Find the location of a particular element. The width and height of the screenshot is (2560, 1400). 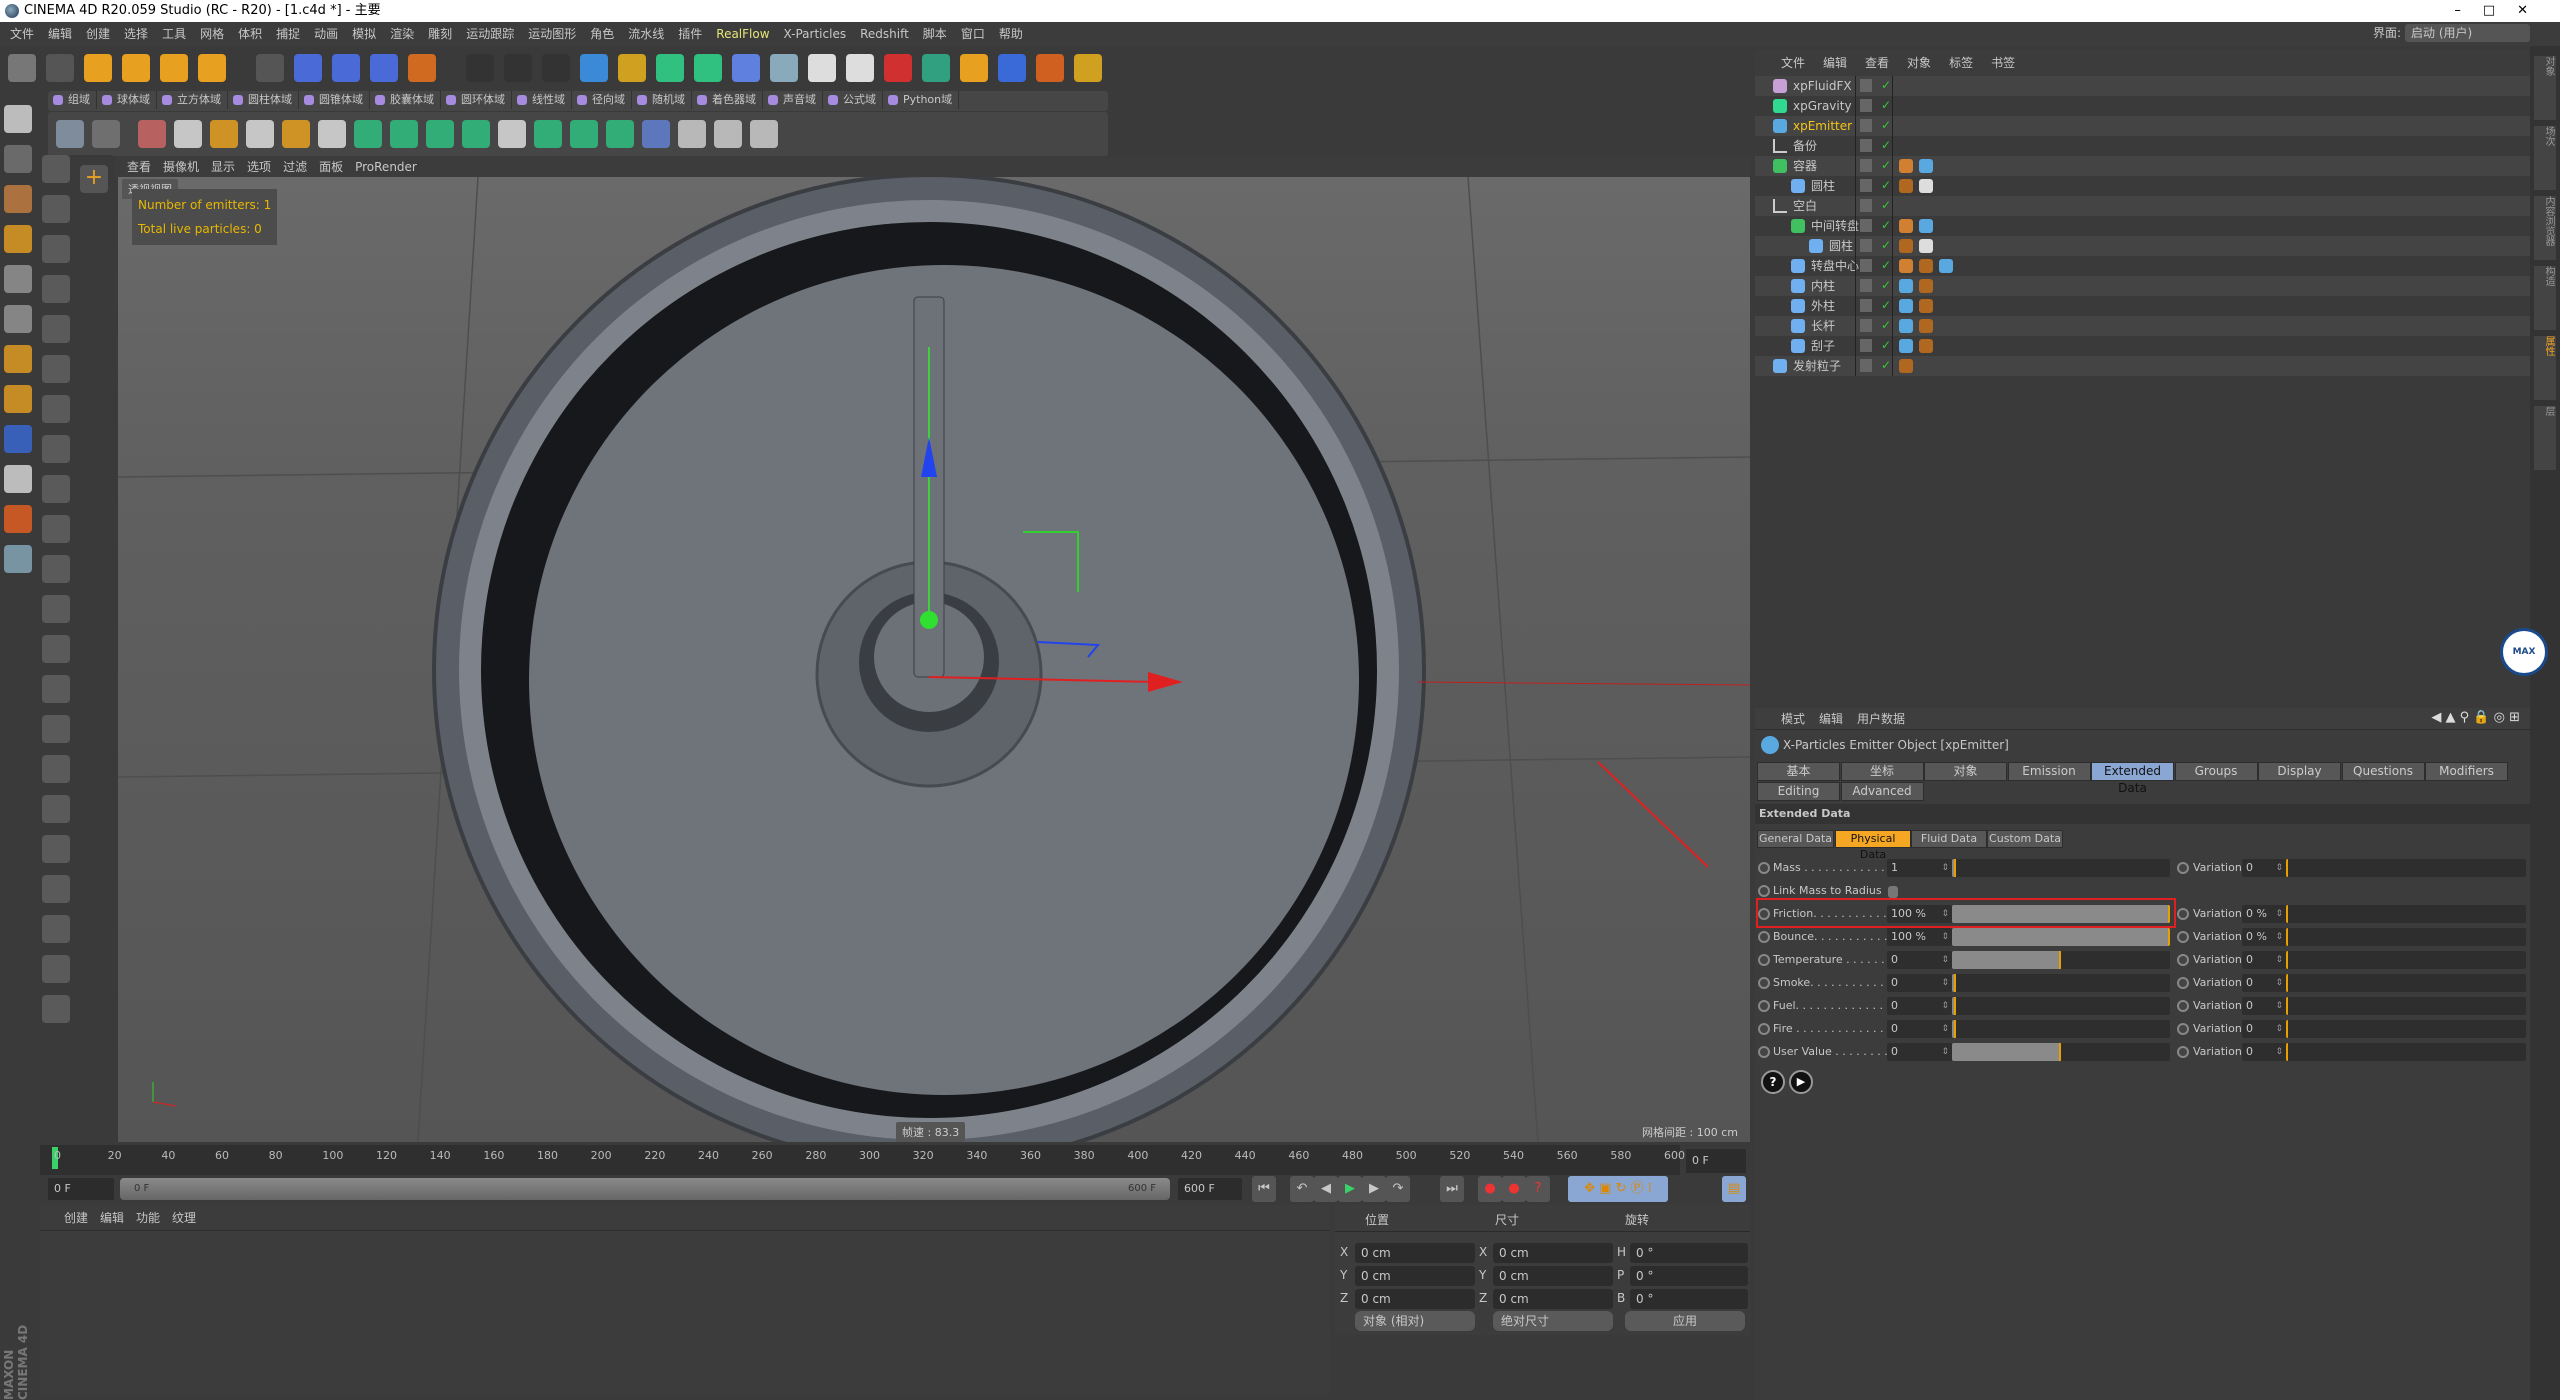

key-tracks-buttons: ✥ ▣ ↻ Ⓟ ⁞ is located at coordinates (1618, 1189).